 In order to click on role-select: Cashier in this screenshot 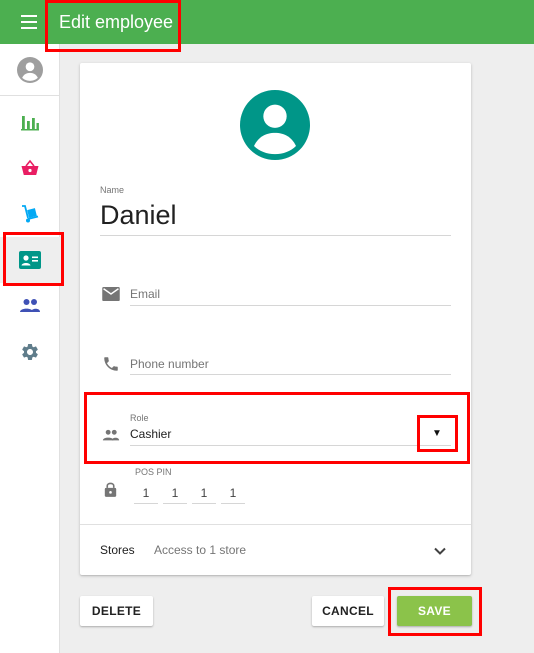, I will do `click(150, 434)`.